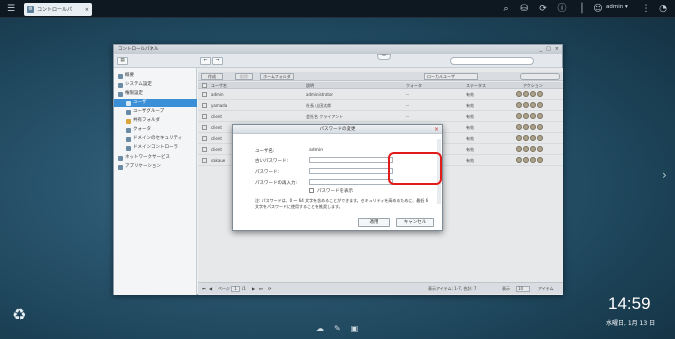  Describe the element at coordinates (155, 94) in the screenshot. I see `sidebar-item-privilege: 権限設定` at that location.